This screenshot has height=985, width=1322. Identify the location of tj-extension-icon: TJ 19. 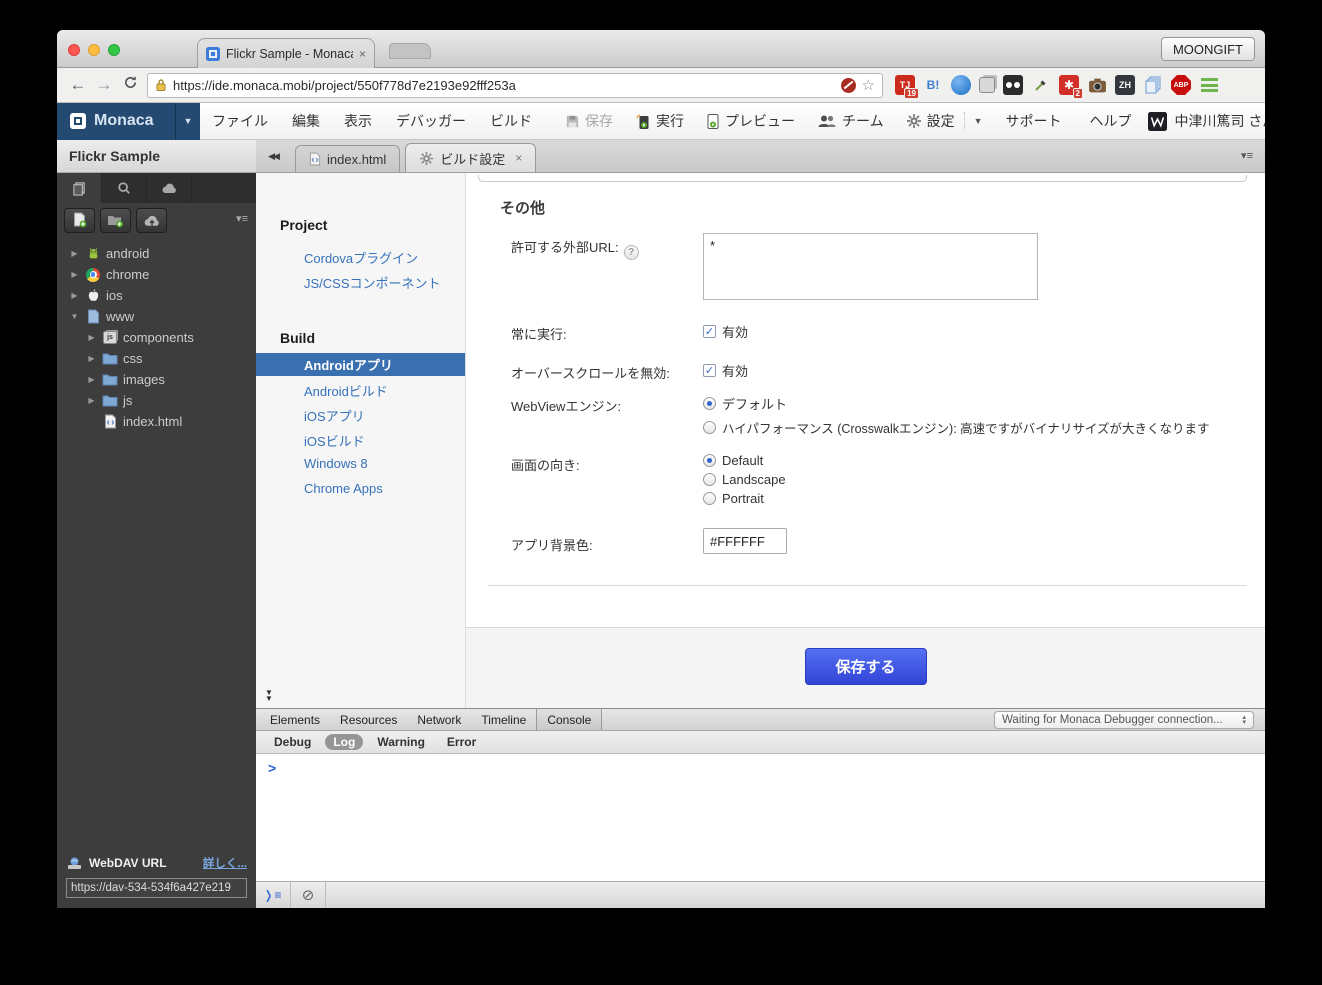
(907, 87).